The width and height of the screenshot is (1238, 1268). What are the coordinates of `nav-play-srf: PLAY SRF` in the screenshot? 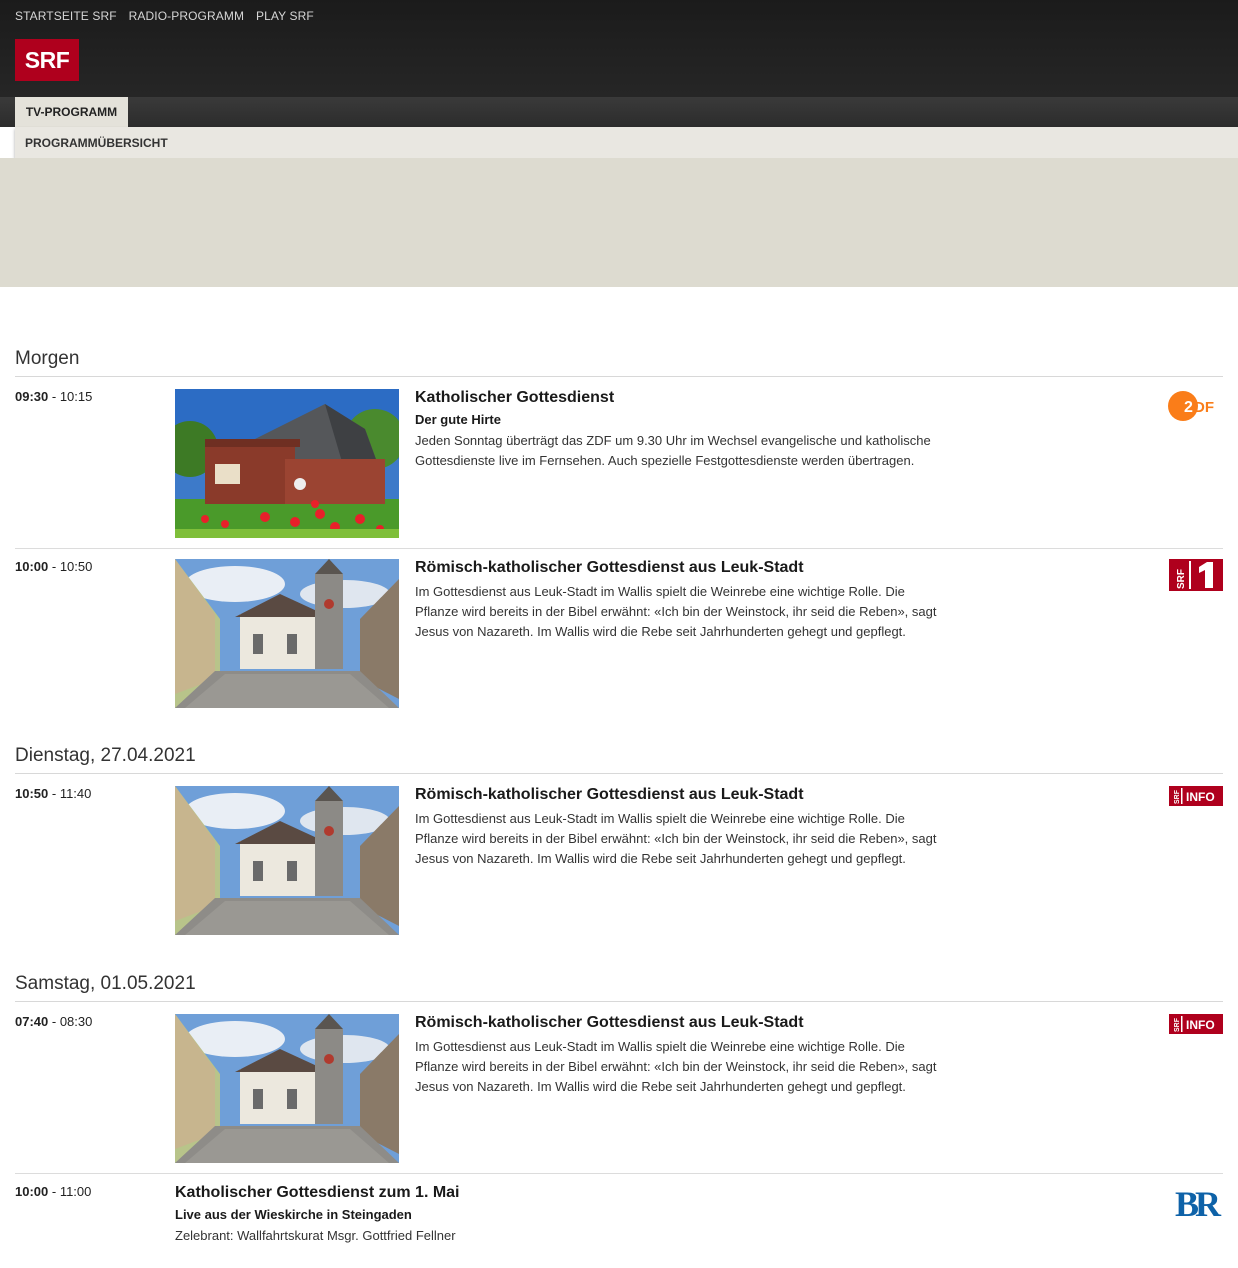 It's located at (285, 16).